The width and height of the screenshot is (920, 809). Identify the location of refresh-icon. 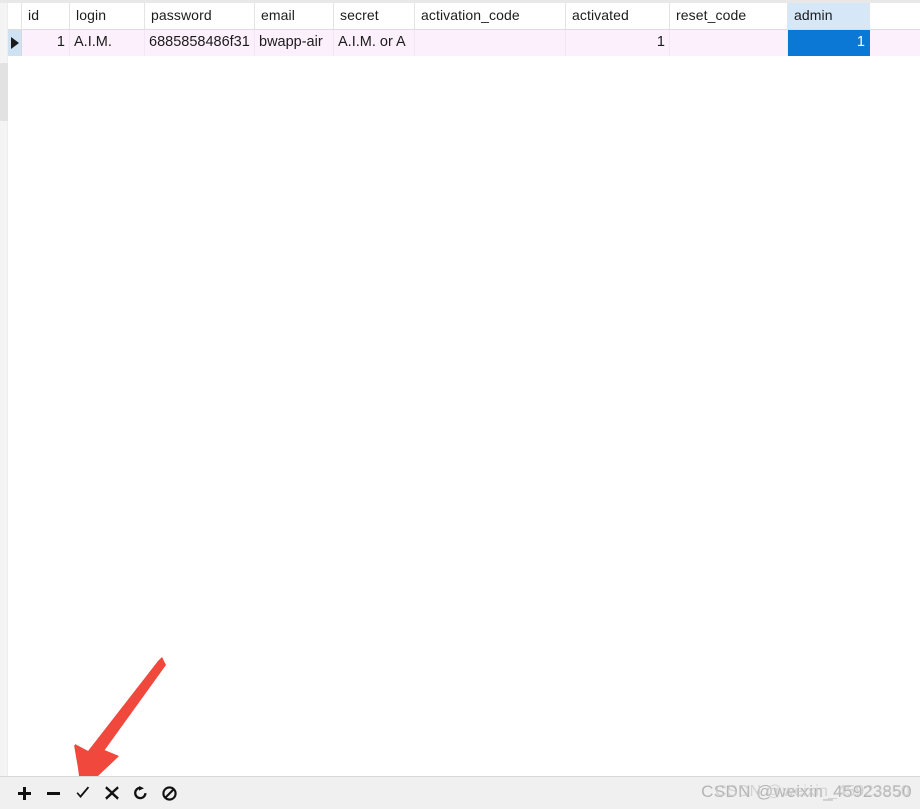
(140, 793).